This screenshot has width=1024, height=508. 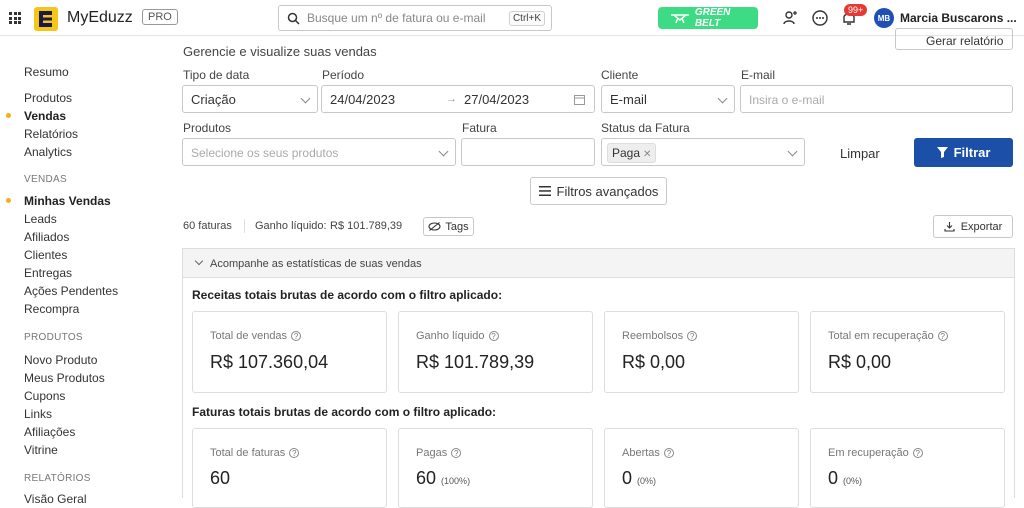 What do you see at coordinates (41, 450) in the screenshot?
I see `sidebar-item-vitrine: Vitrine` at bounding box center [41, 450].